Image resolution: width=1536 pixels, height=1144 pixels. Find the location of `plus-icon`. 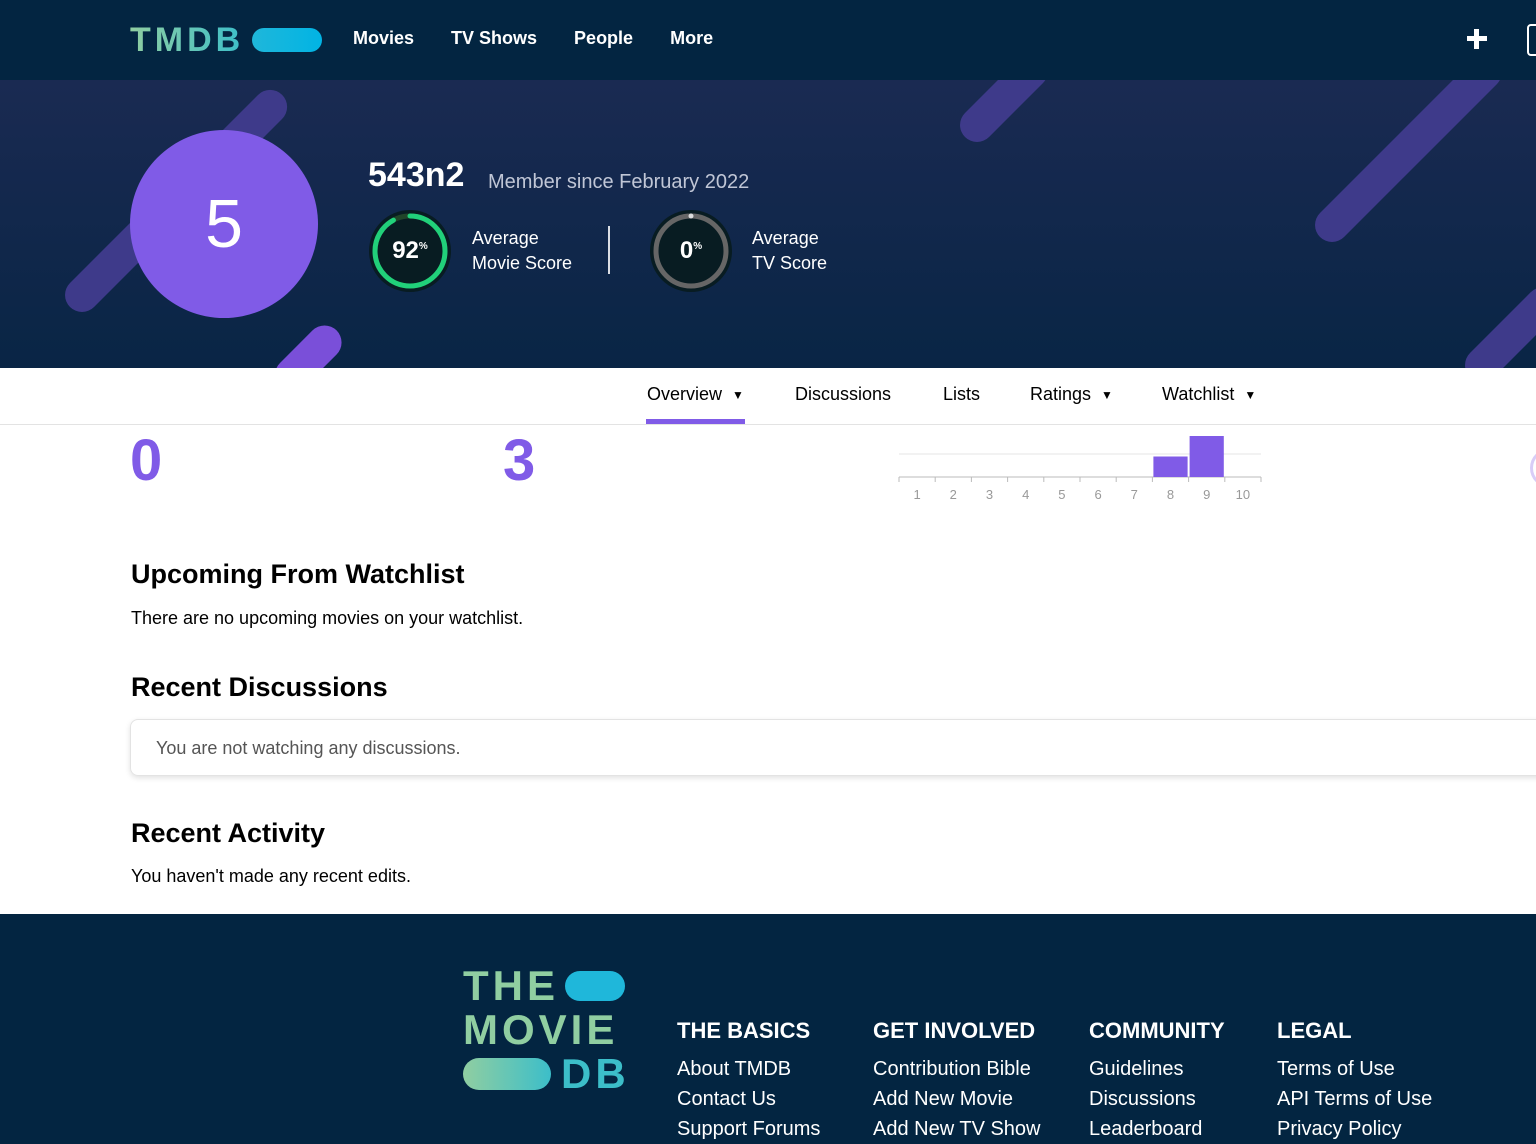

plus-icon is located at coordinates (1477, 39).